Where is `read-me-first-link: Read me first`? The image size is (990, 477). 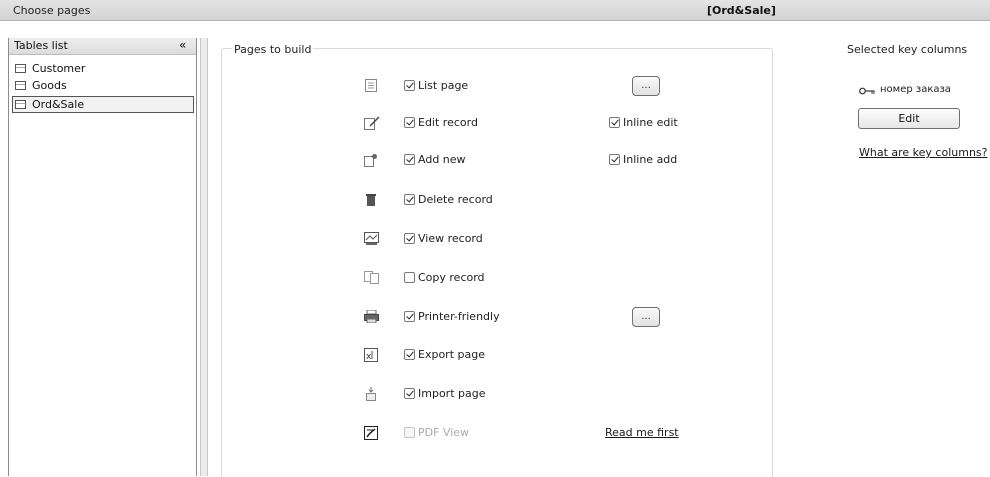
read-me-first-link: Read me first is located at coordinates (642, 432).